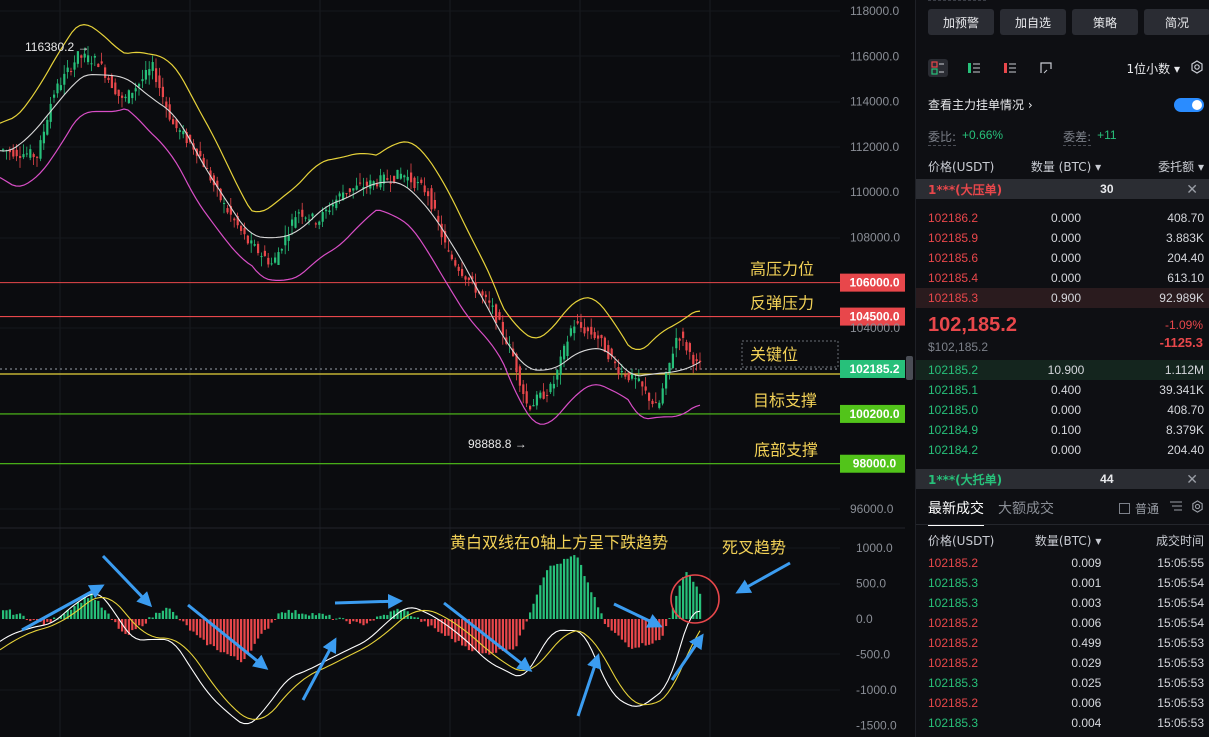  I want to click on trade-header-qty: 数量(BTC) ▾, so click(1066, 540).